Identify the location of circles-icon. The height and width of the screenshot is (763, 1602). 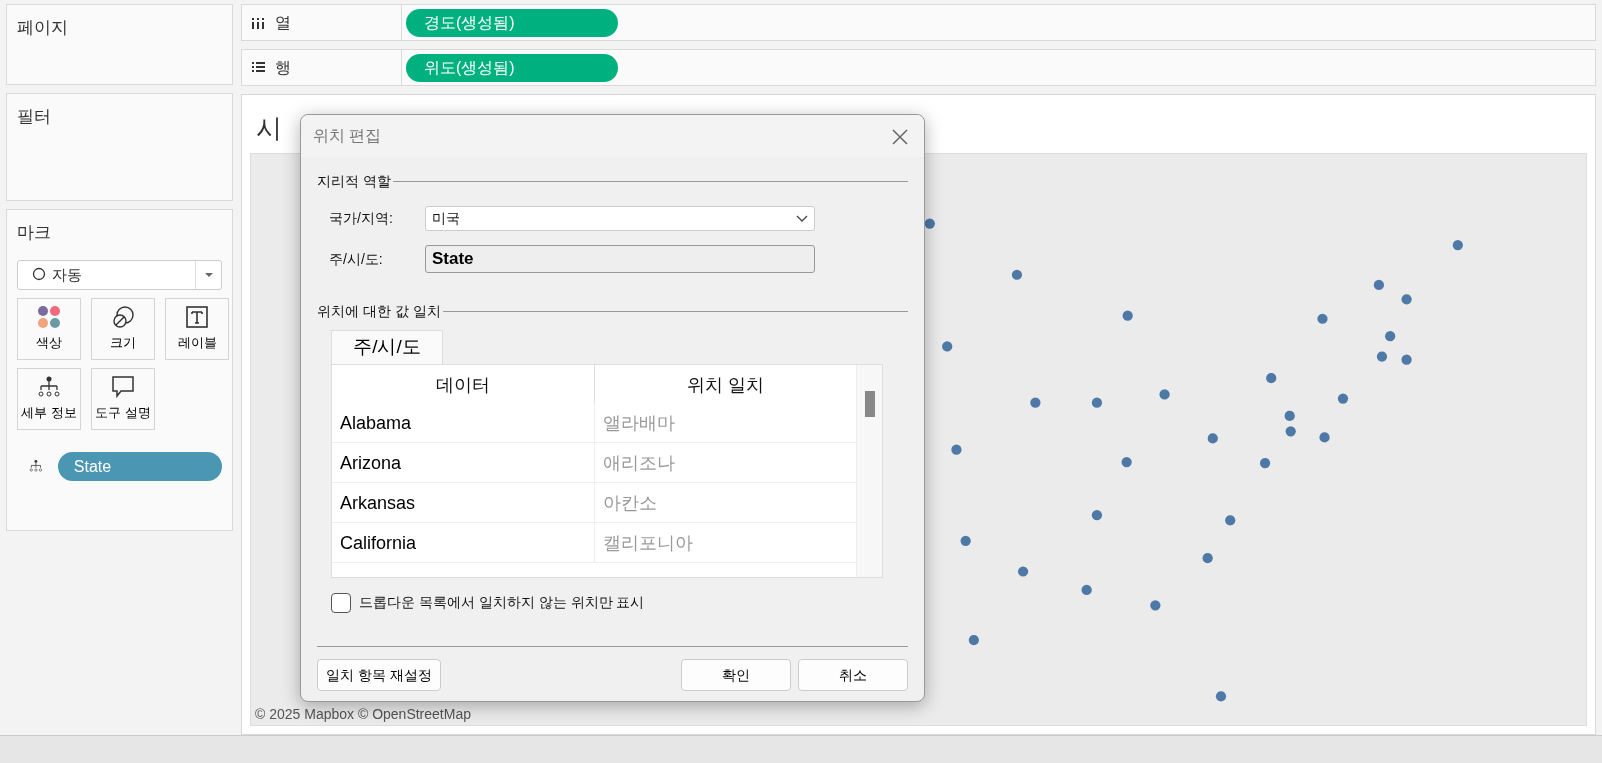
(123, 316).